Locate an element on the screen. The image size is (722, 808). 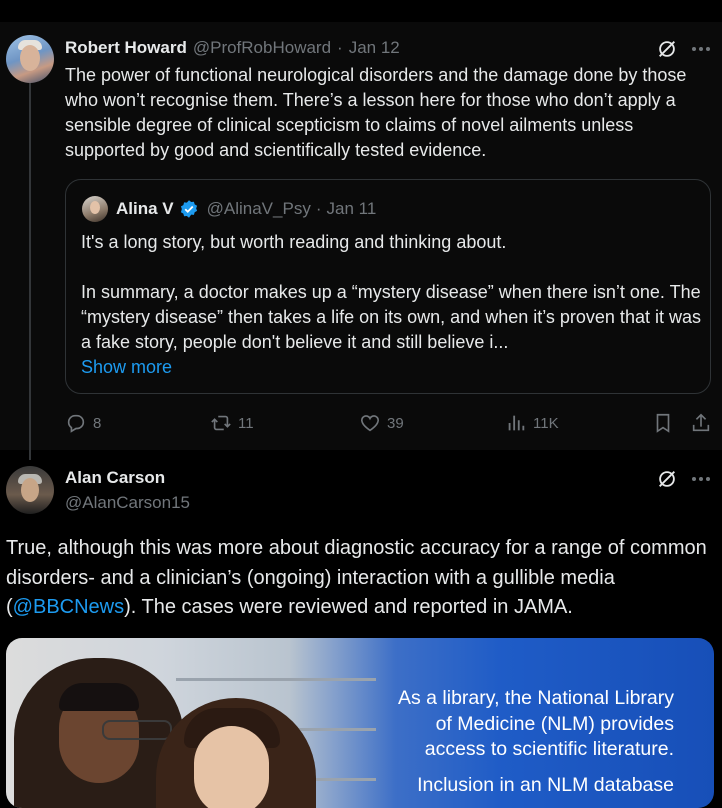
reply-button: 8 is located at coordinates (83, 423).